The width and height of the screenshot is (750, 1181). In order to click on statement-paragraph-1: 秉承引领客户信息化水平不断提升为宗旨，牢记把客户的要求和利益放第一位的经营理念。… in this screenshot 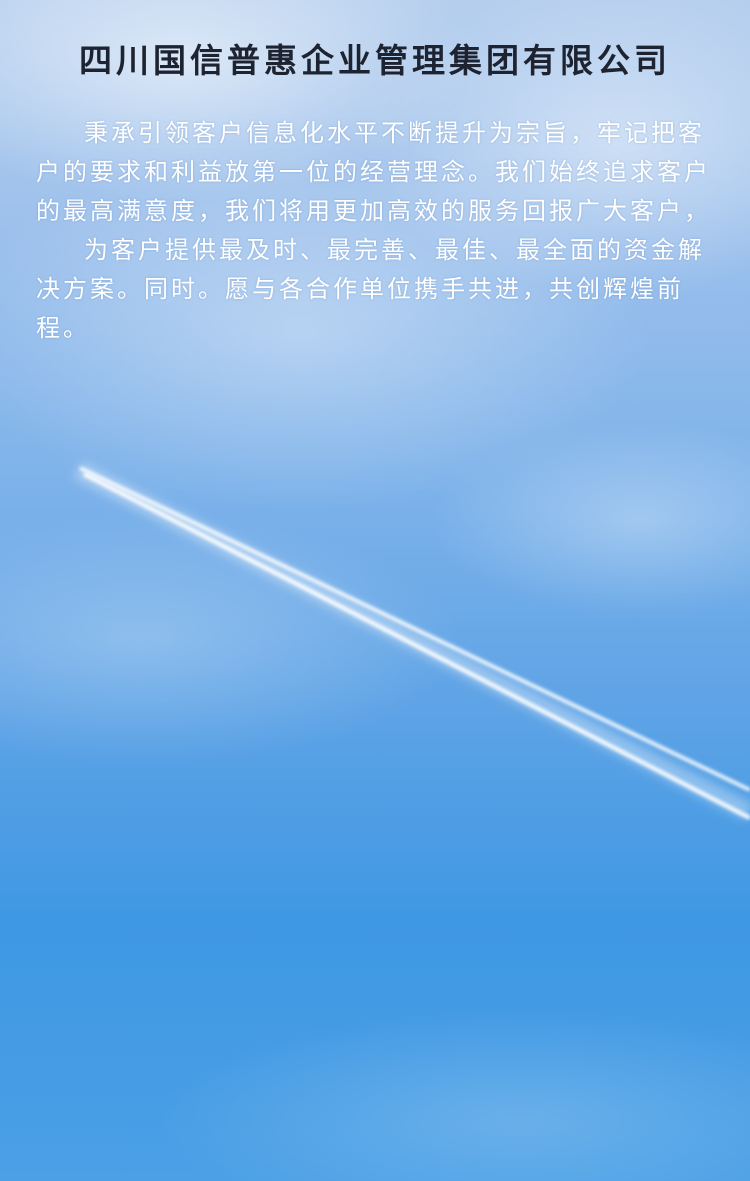, I will do `click(373, 172)`.